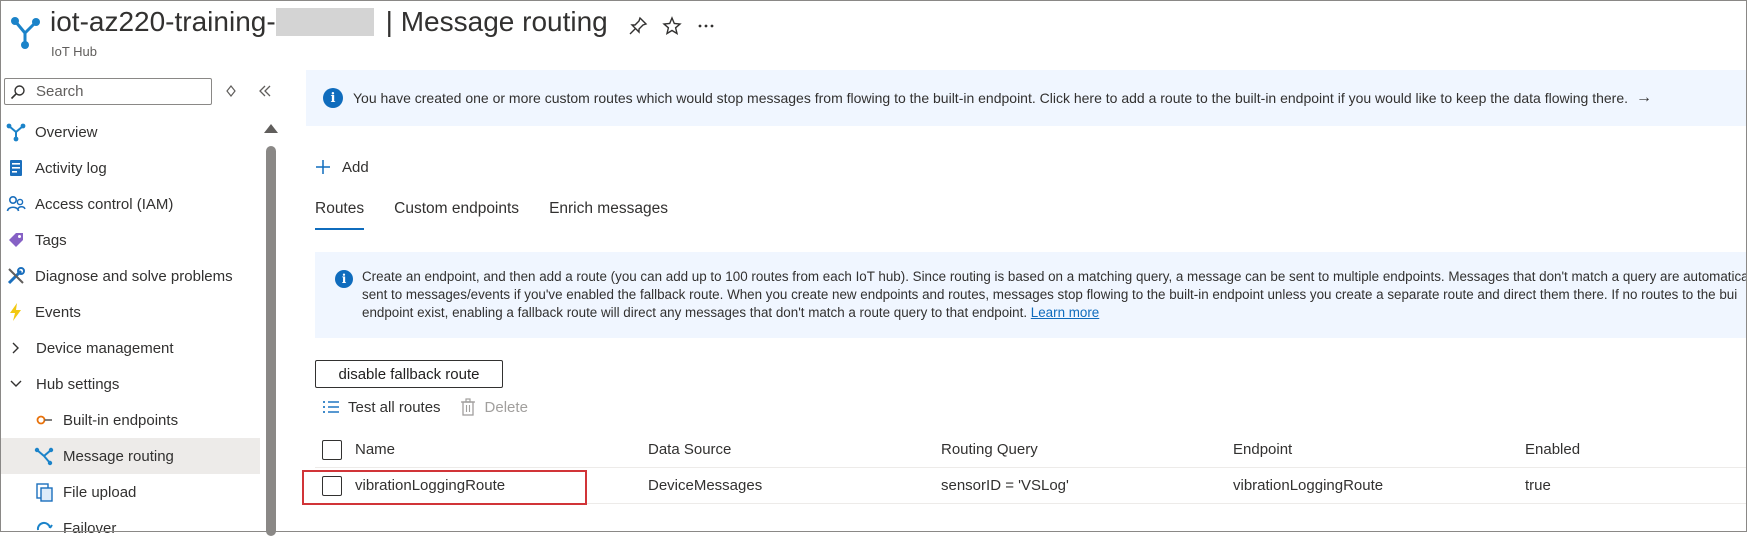 The height and width of the screenshot is (546, 1747). What do you see at coordinates (66, 132) in the screenshot?
I see `sidebar-item-label: Overview` at bounding box center [66, 132].